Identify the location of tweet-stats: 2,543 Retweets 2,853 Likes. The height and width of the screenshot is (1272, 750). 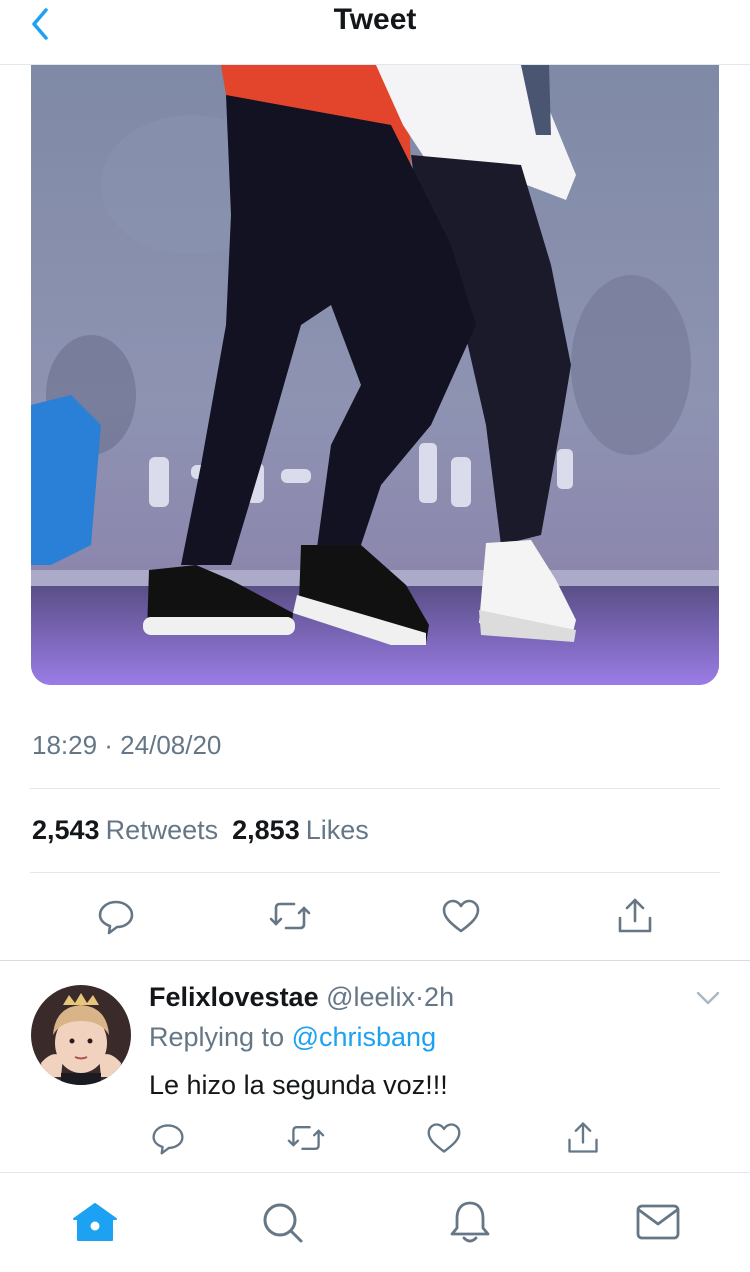
(200, 830).